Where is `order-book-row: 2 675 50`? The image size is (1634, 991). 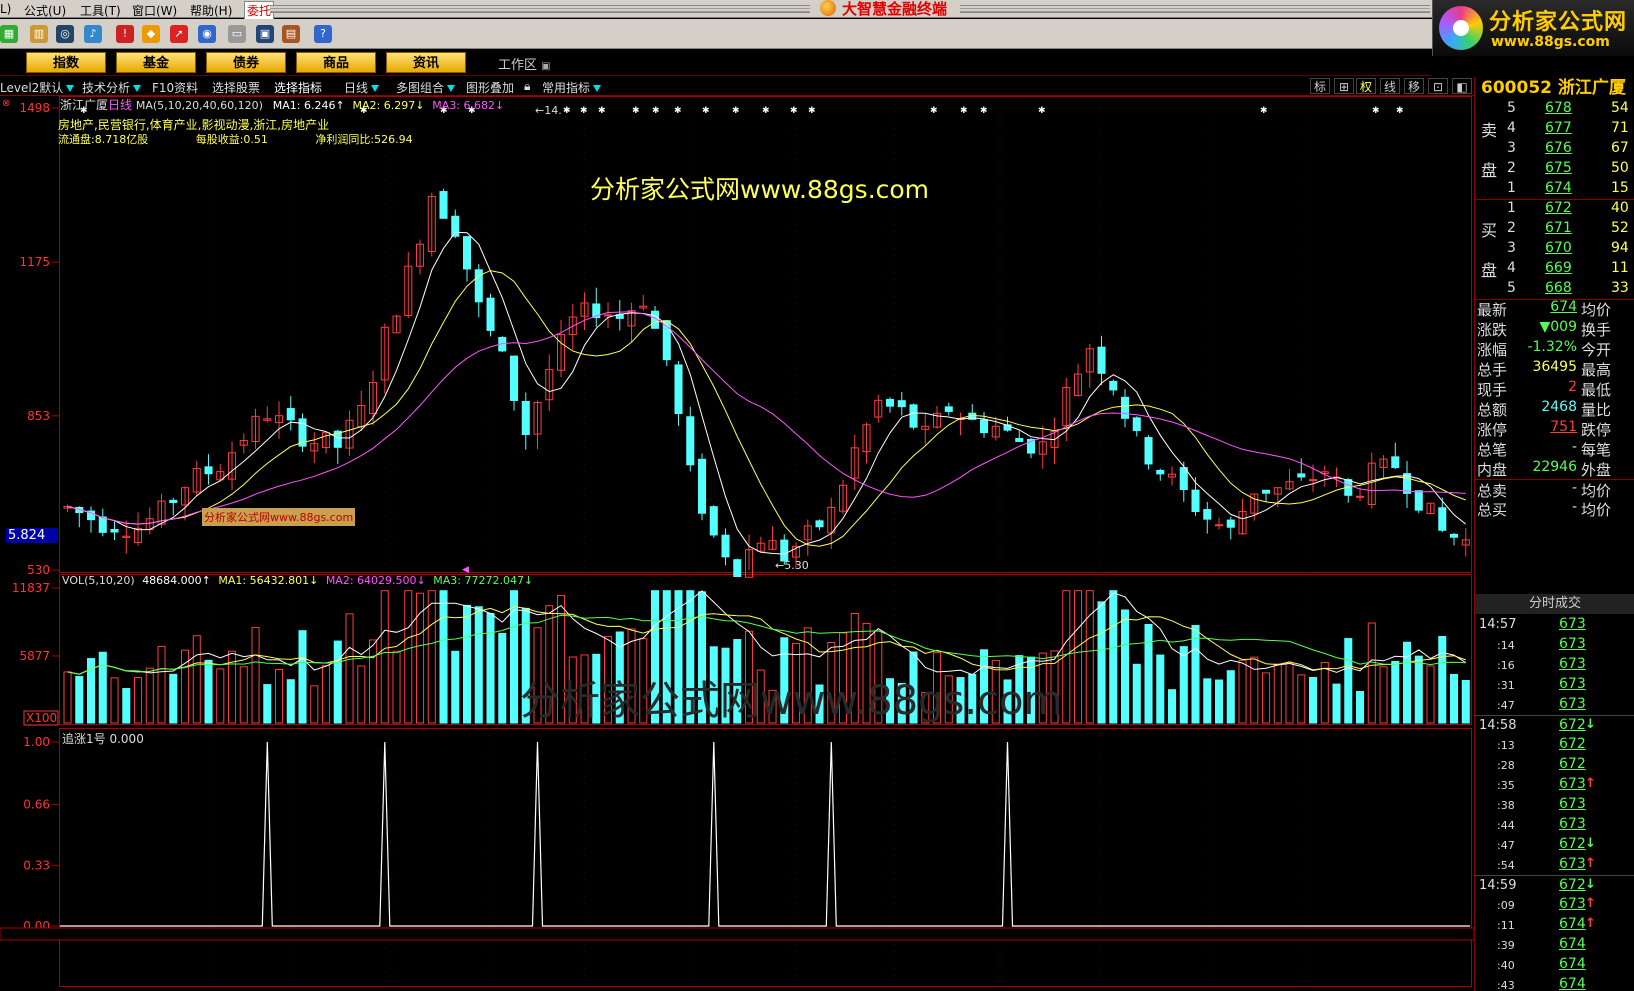 order-book-row: 2 675 50 is located at coordinates (1554, 169).